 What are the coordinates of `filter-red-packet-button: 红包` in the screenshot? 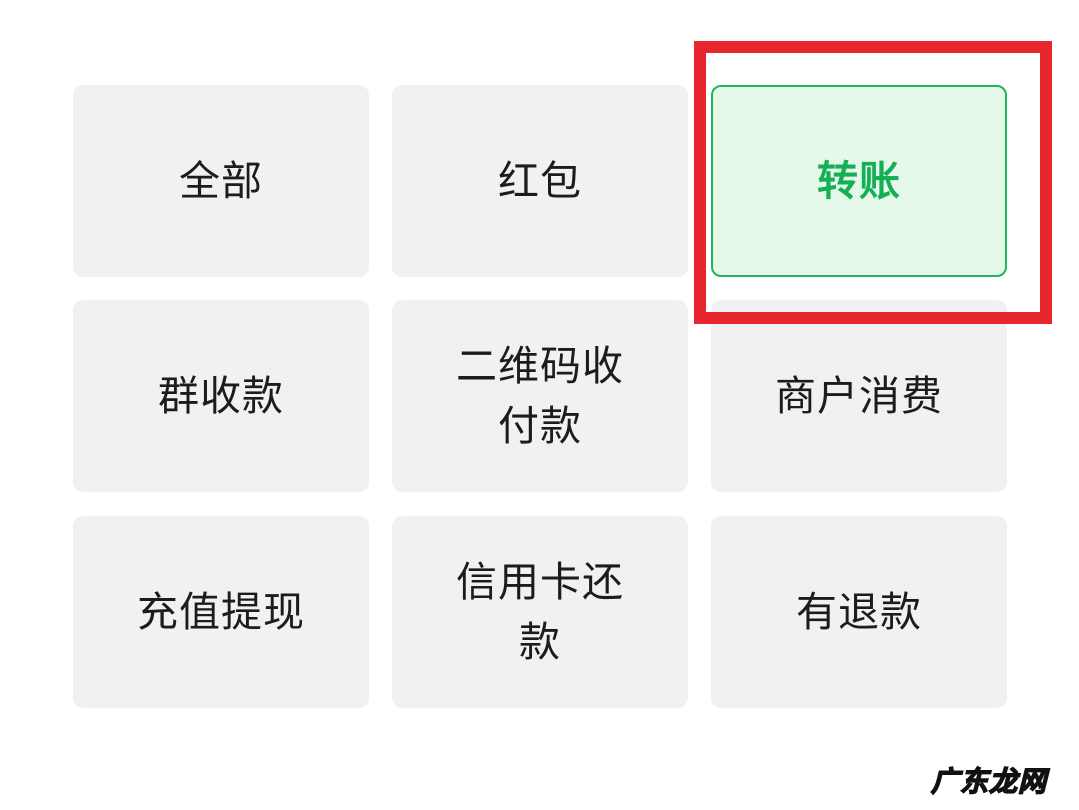 It's located at (540, 181).